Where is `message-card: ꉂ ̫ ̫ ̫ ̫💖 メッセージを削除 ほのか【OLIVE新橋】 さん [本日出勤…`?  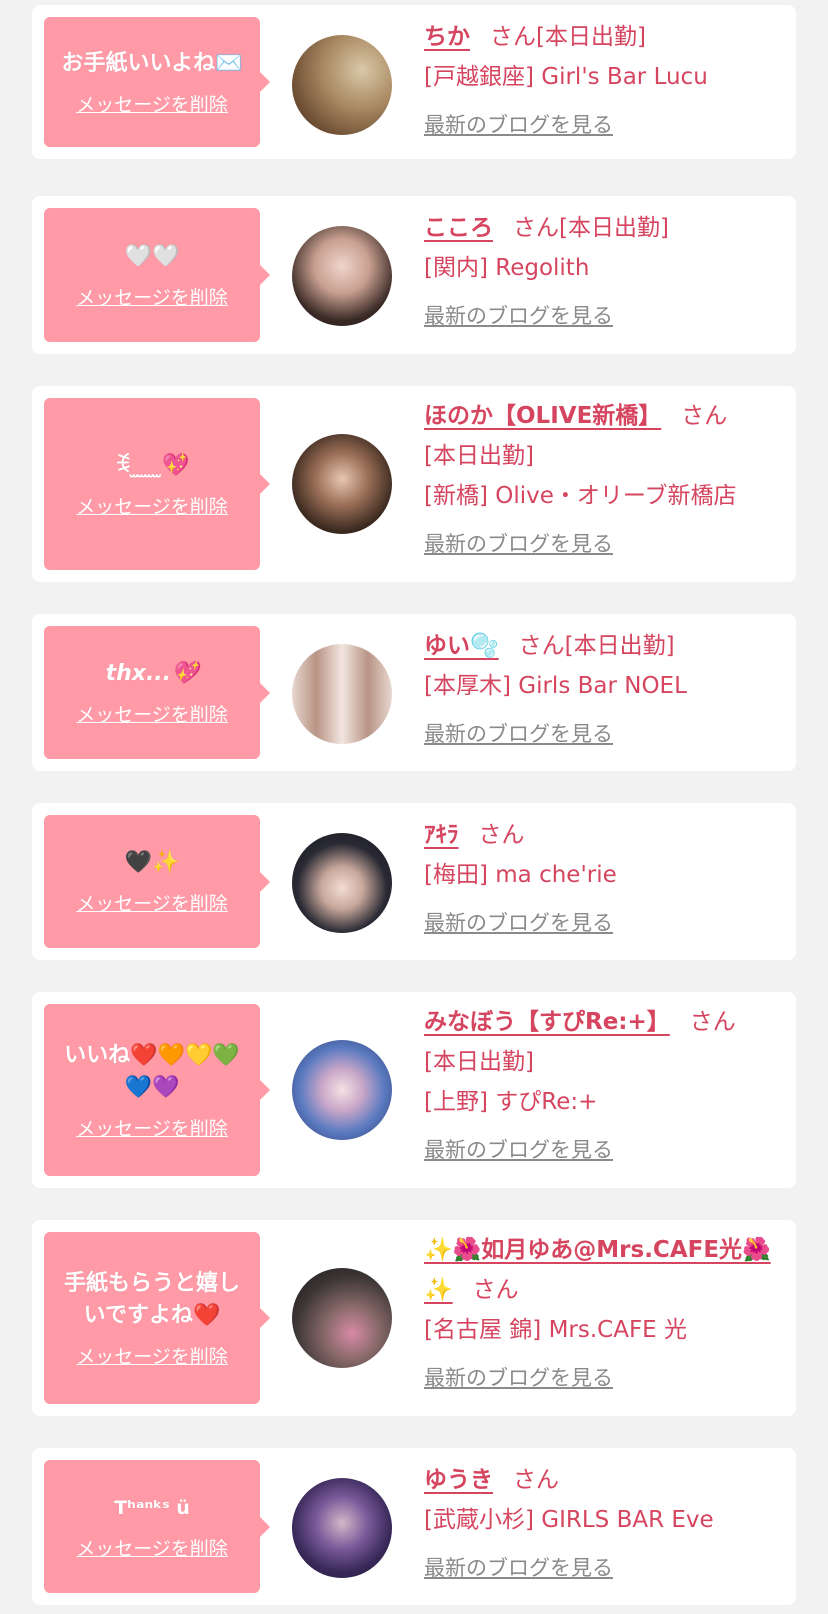 message-card: ꉂ ̫ ̫ ̫ ̫💖 メッセージを削除 ほのか【OLIVE新橋】 さん [本日出勤… is located at coordinates (414, 484).